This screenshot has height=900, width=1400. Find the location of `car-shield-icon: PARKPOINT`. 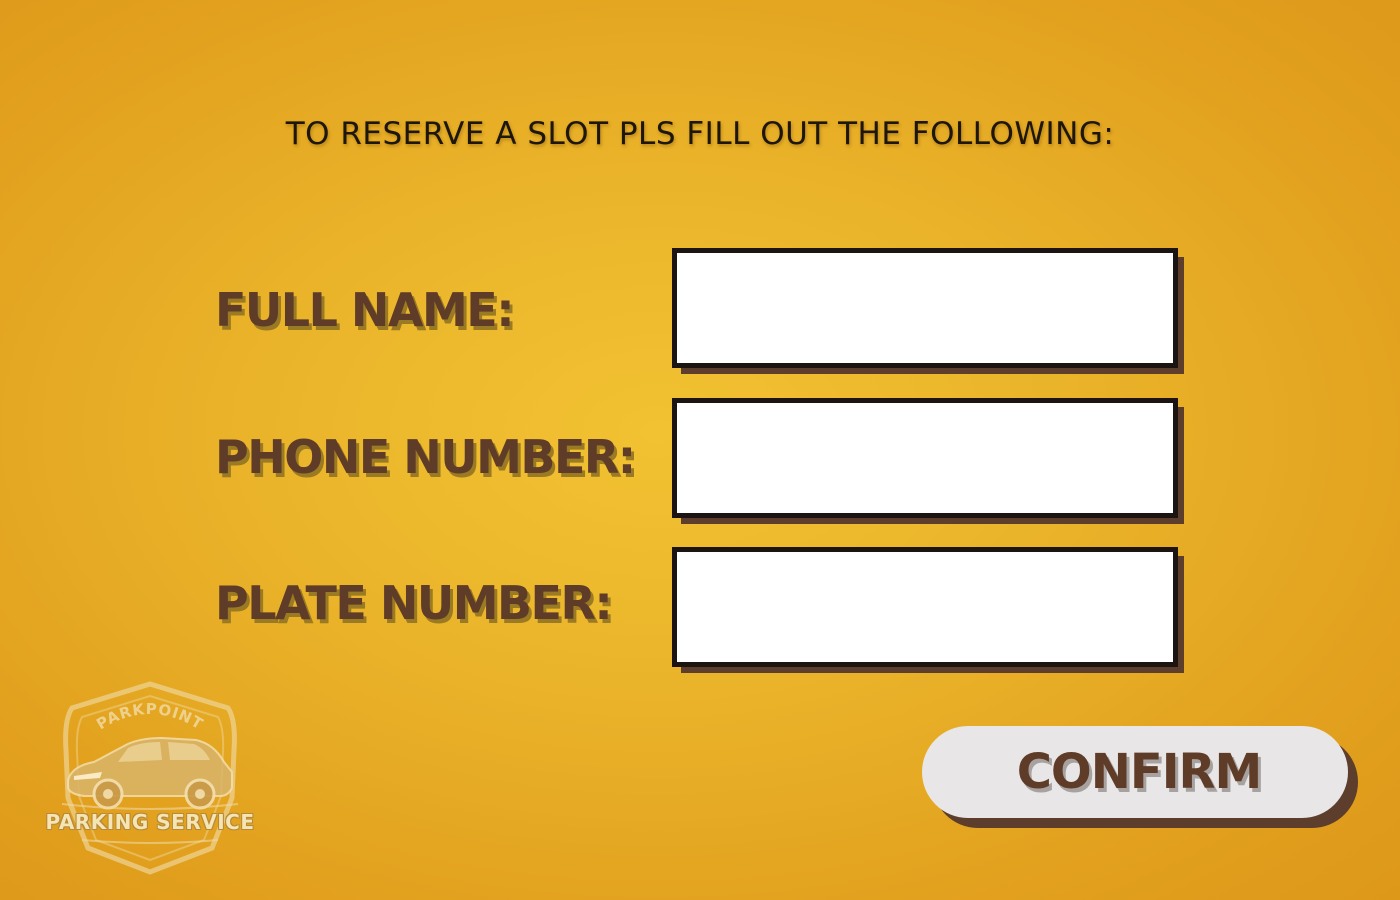

car-shield-icon: PARKPOINT is located at coordinates (150, 778).